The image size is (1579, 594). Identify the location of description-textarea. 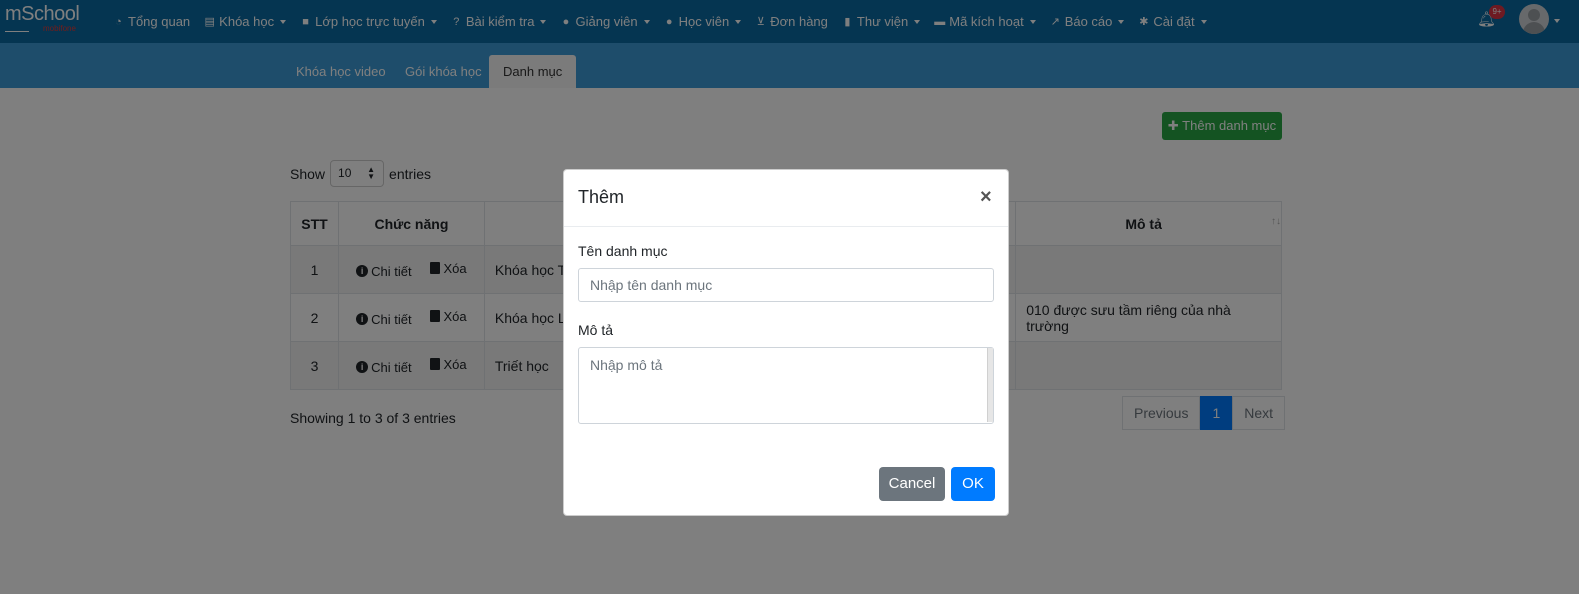
(786, 385).